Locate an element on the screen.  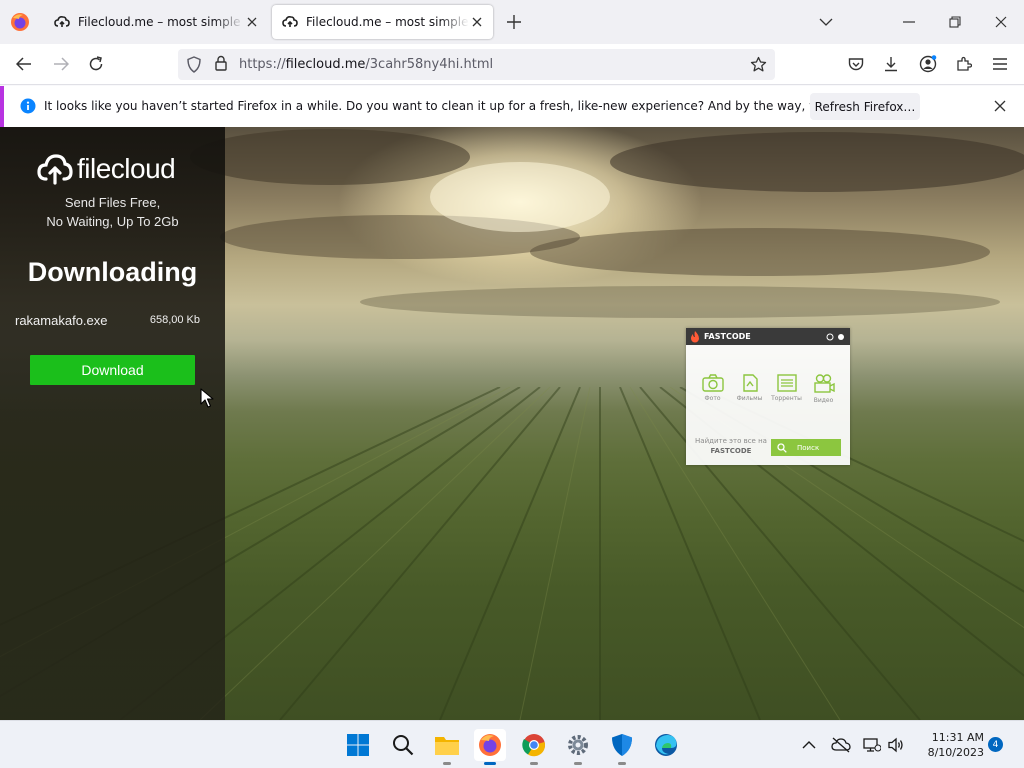
back-icon is located at coordinates (24, 64).